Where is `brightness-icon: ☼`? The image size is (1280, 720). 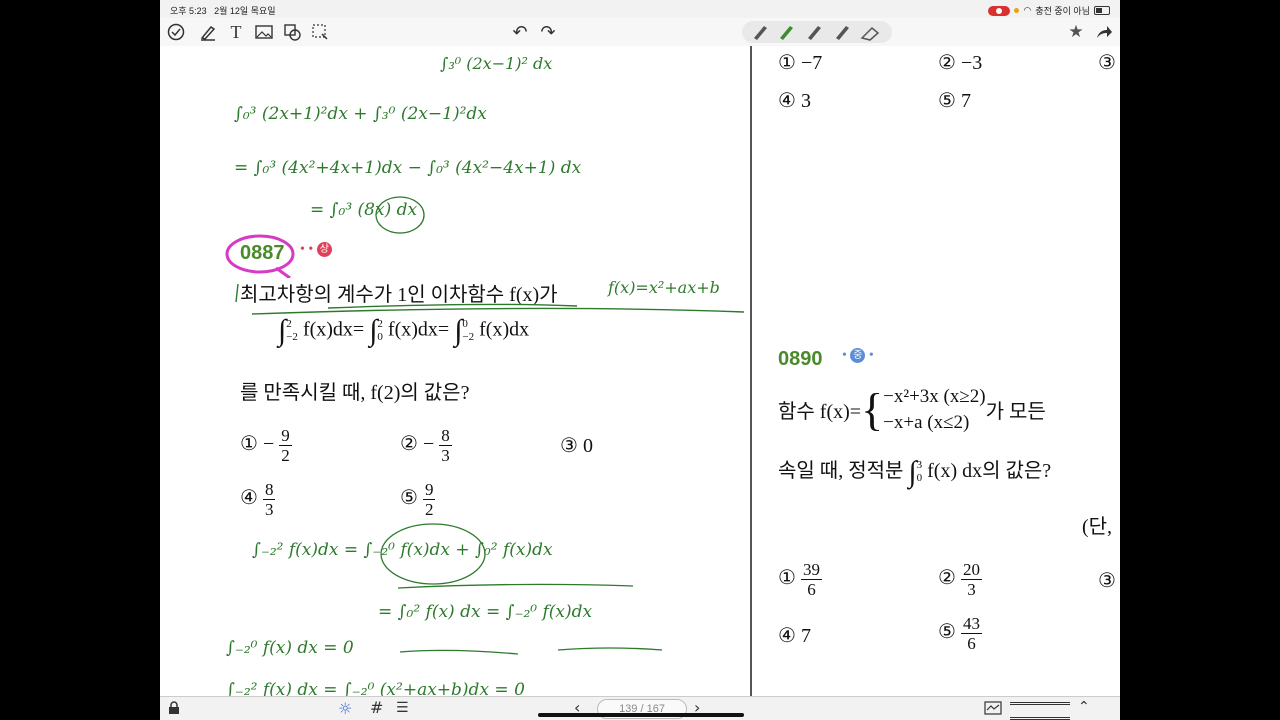 brightness-icon: ☼ is located at coordinates (345, 708).